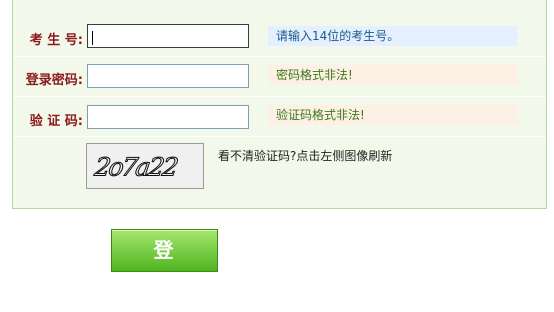 This screenshot has width=554, height=312. I want to click on exam-id-message: 请输入14位的考生号。, so click(393, 36).